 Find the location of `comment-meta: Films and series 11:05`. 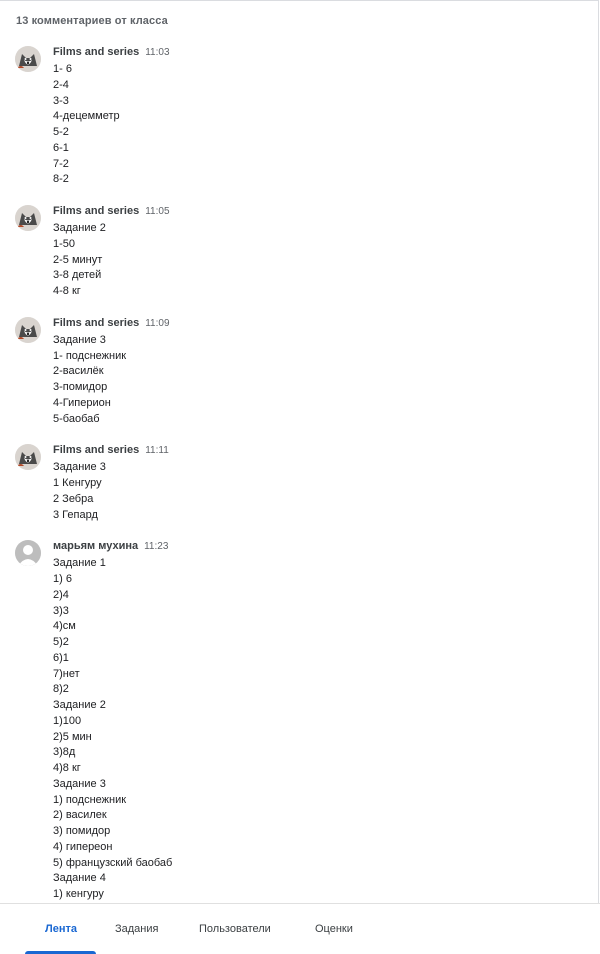

comment-meta: Films and series 11:05 is located at coordinates (316, 210).